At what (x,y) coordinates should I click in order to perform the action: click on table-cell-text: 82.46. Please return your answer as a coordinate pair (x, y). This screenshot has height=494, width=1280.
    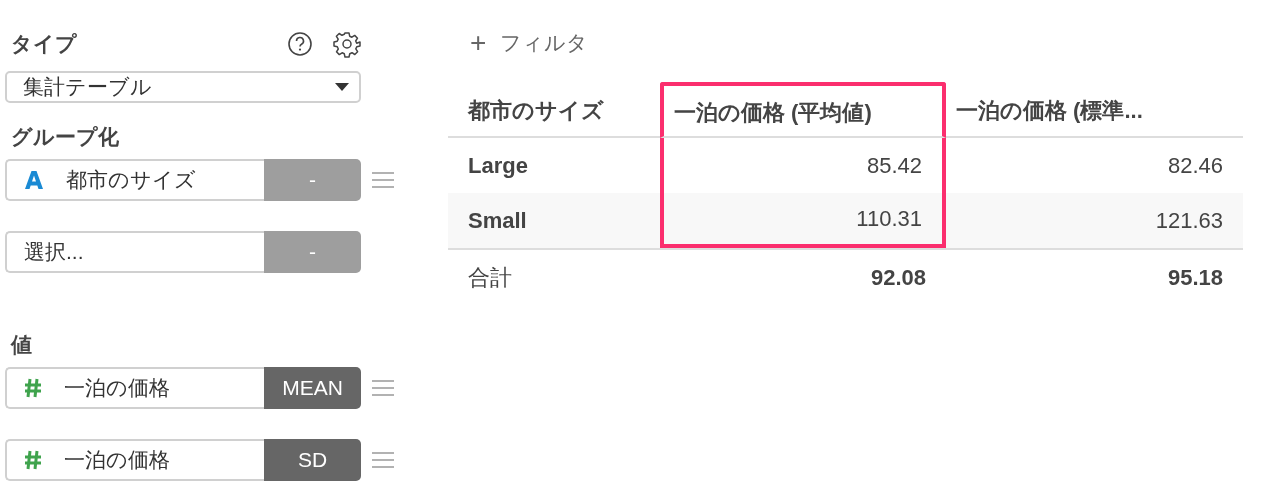
    Looking at the image, I should click on (1195, 165).